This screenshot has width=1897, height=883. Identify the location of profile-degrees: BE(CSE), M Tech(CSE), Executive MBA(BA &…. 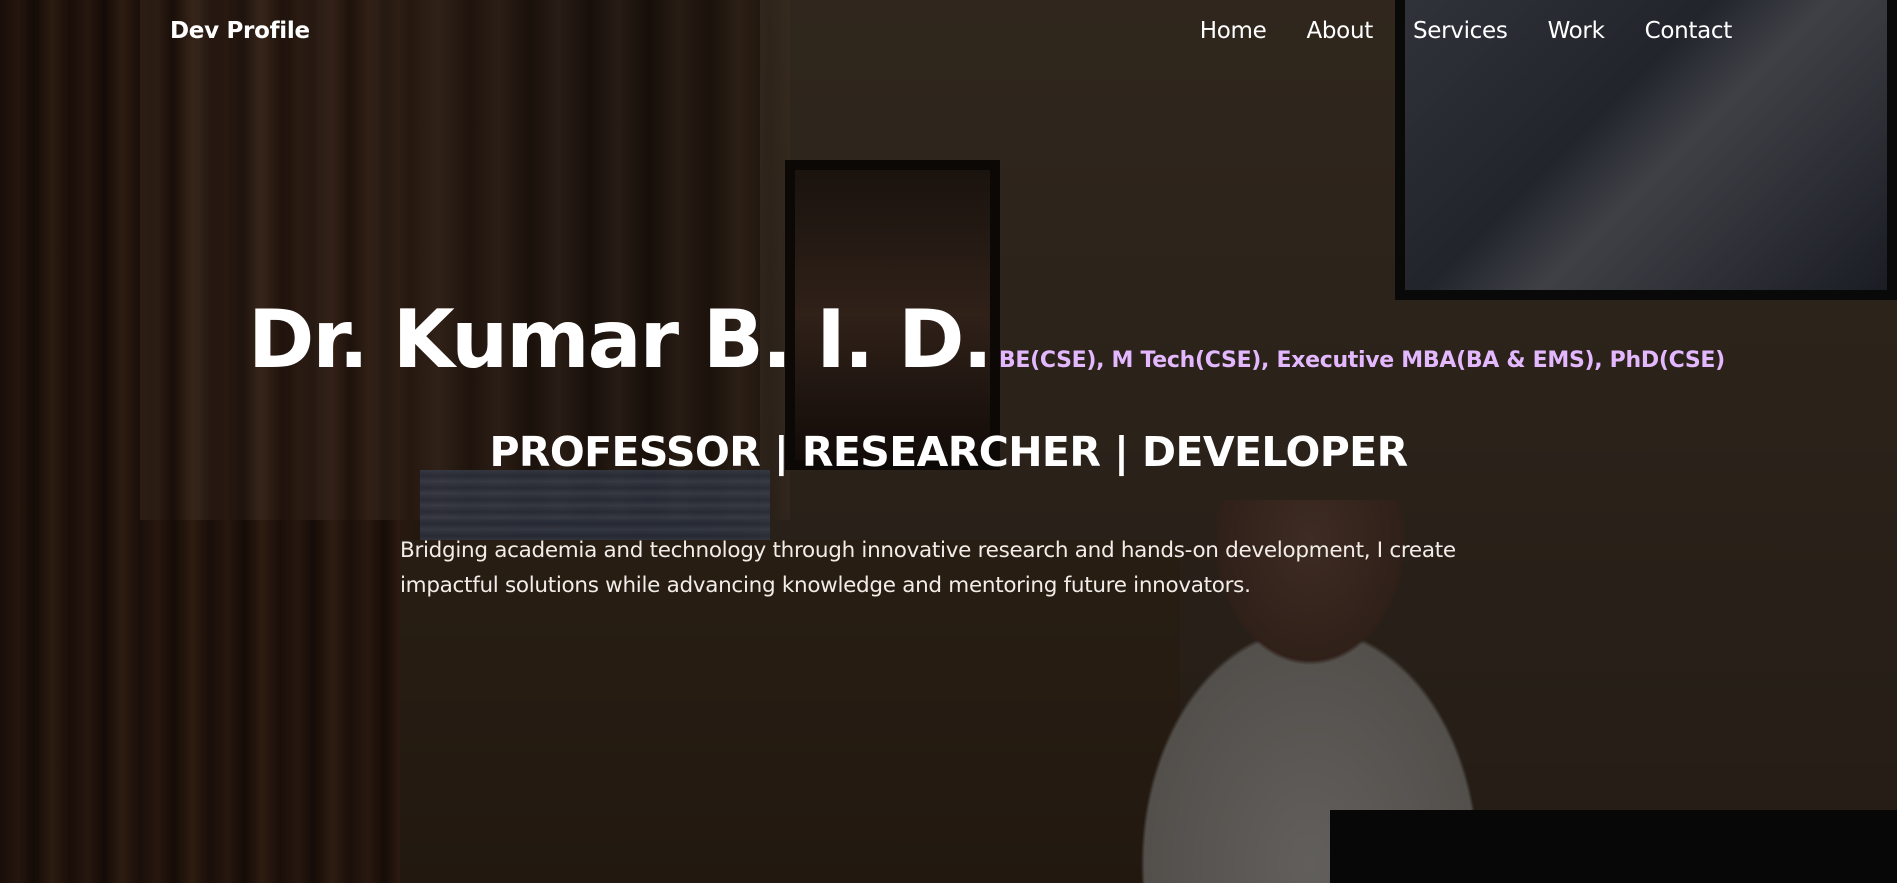
(1361, 360).